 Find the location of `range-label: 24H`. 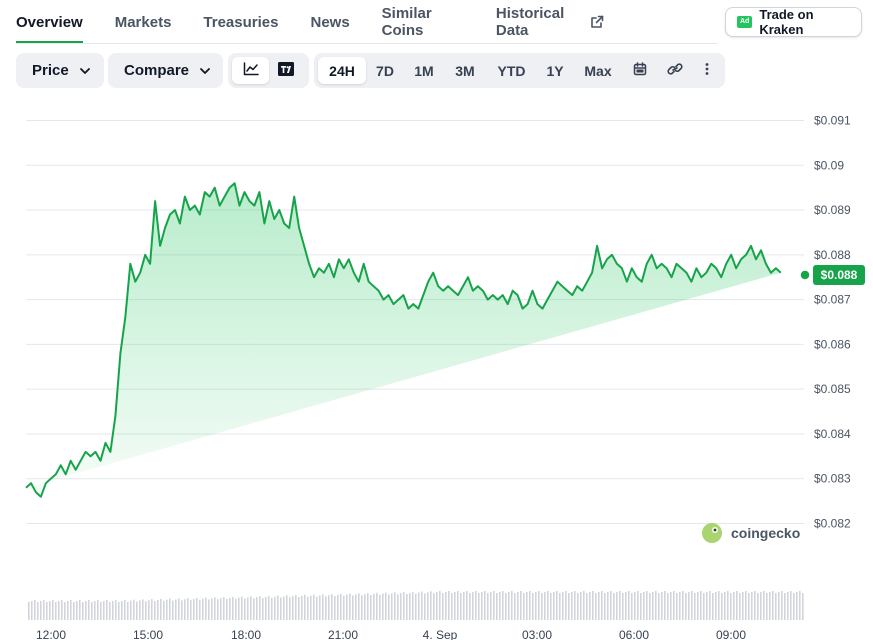

range-label: 24H is located at coordinates (342, 70).